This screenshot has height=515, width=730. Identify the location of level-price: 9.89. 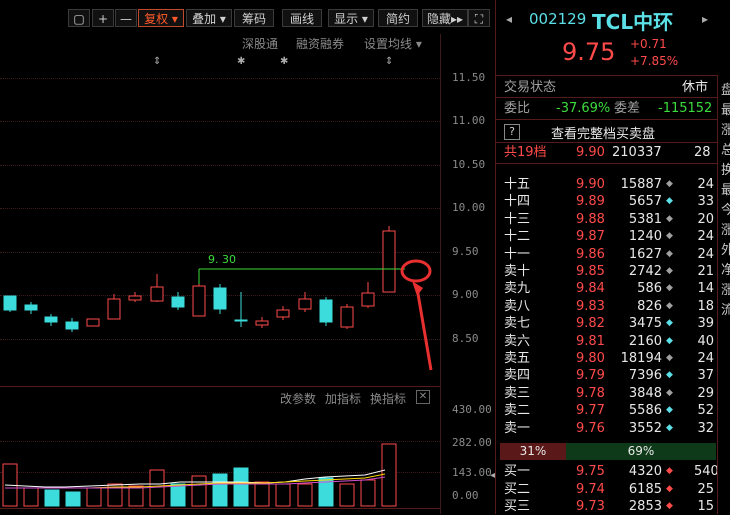
(590, 202).